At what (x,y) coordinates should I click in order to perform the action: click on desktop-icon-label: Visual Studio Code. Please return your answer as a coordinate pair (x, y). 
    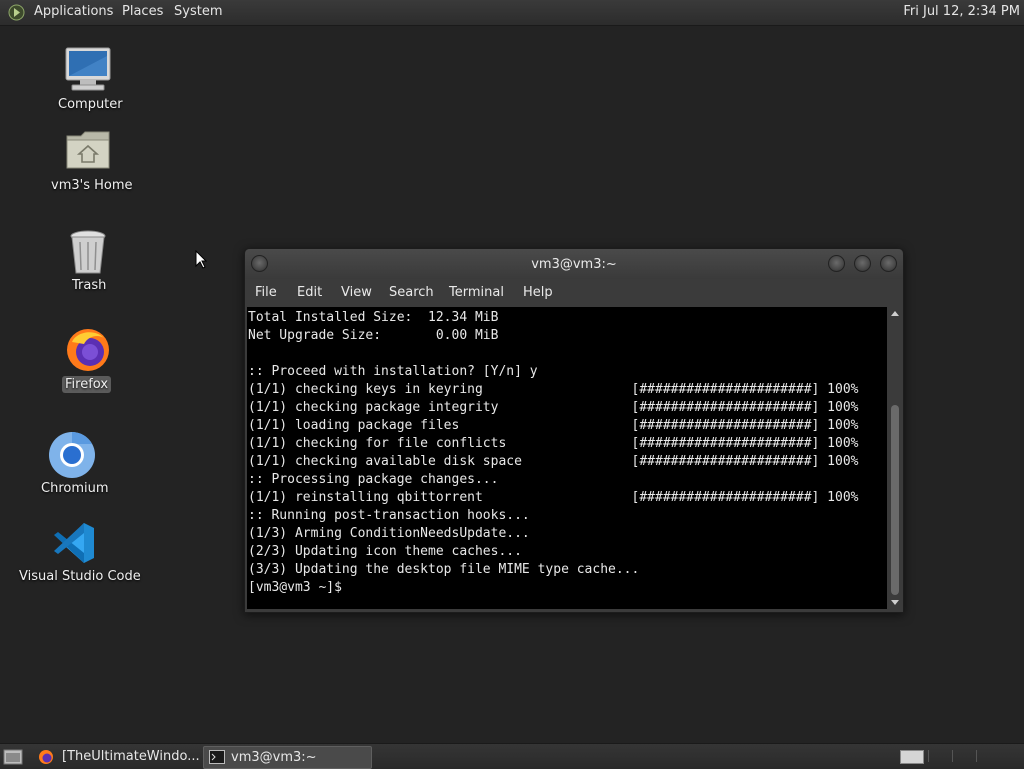
    Looking at the image, I should click on (80, 576).